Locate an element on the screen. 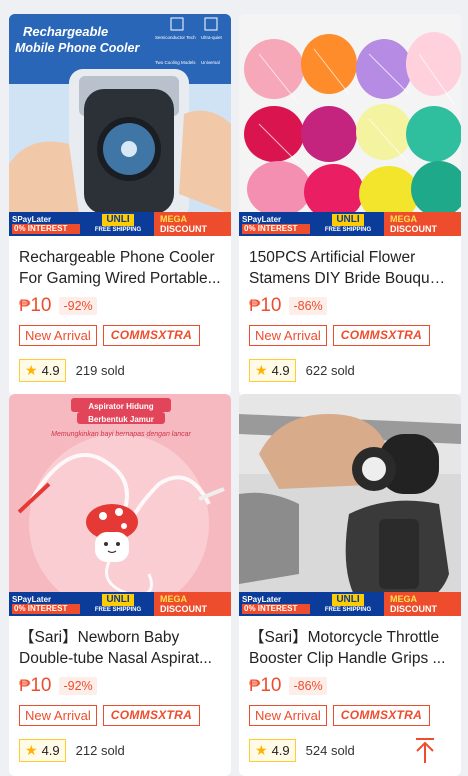 The width and height of the screenshot is (468, 776). product-title-line: Rechargeable Phone Cooler is located at coordinates (117, 257).